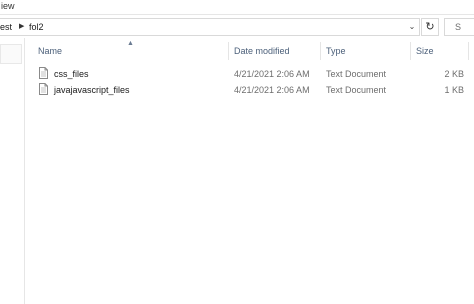  I want to click on search-input: S, so click(459, 27).